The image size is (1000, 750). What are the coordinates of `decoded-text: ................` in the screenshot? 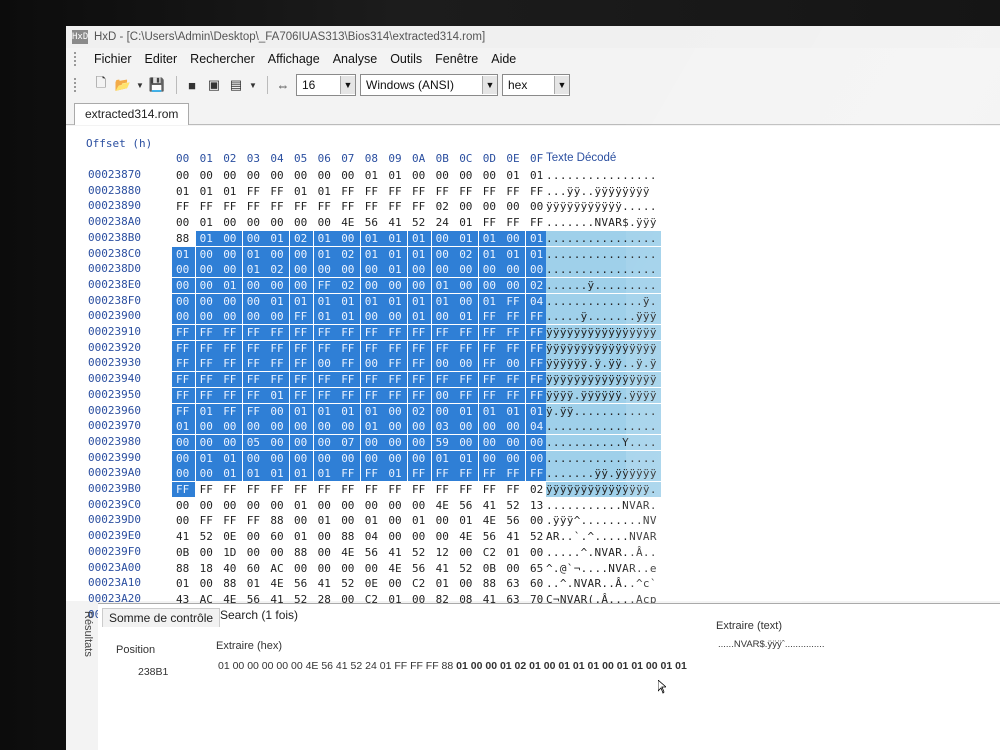 It's located at (603, 458).